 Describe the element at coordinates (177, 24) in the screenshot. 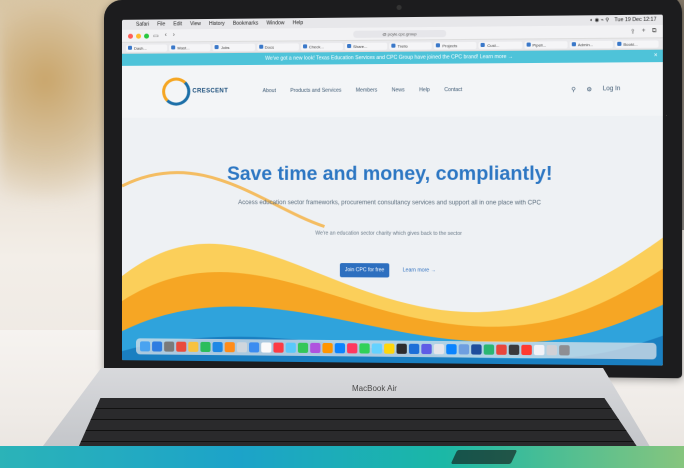

I see `menu-item: Edit` at that location.